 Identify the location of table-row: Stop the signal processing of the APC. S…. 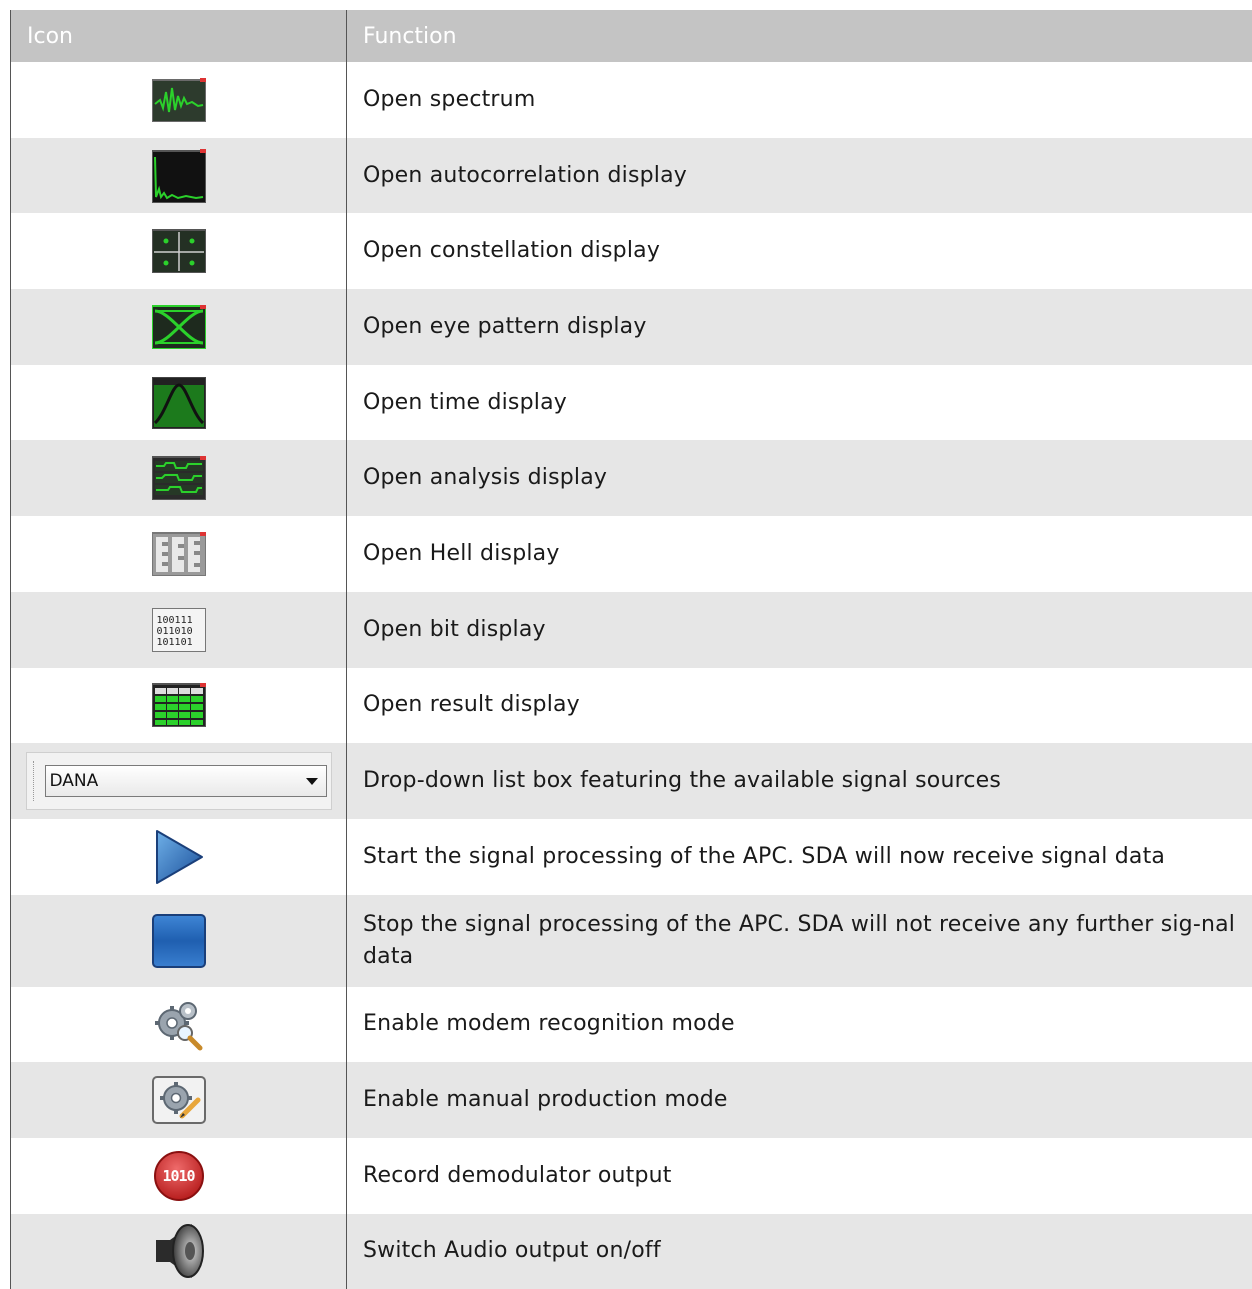
(631, 940).